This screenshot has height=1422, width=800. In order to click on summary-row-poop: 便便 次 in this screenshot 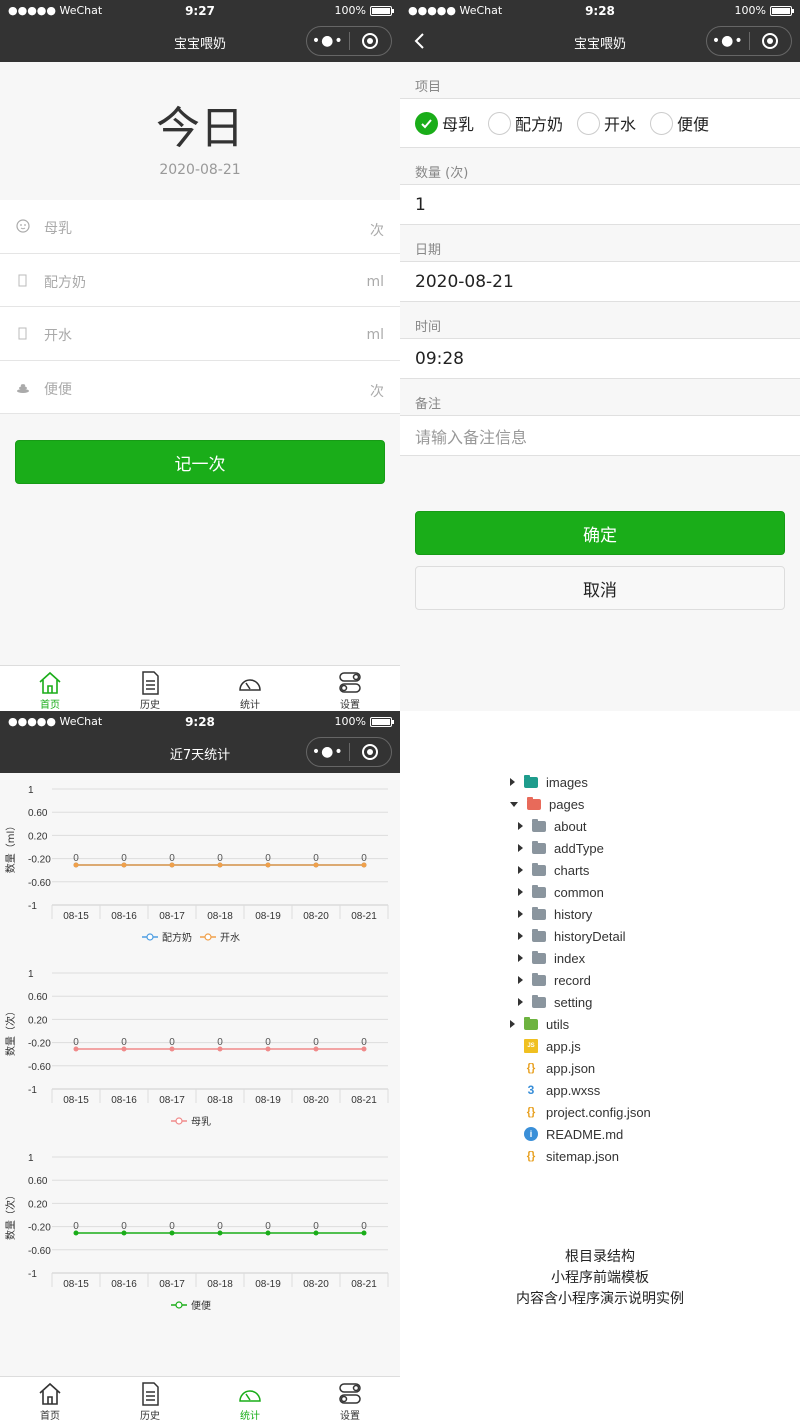, I will do `click(200, 387)`.